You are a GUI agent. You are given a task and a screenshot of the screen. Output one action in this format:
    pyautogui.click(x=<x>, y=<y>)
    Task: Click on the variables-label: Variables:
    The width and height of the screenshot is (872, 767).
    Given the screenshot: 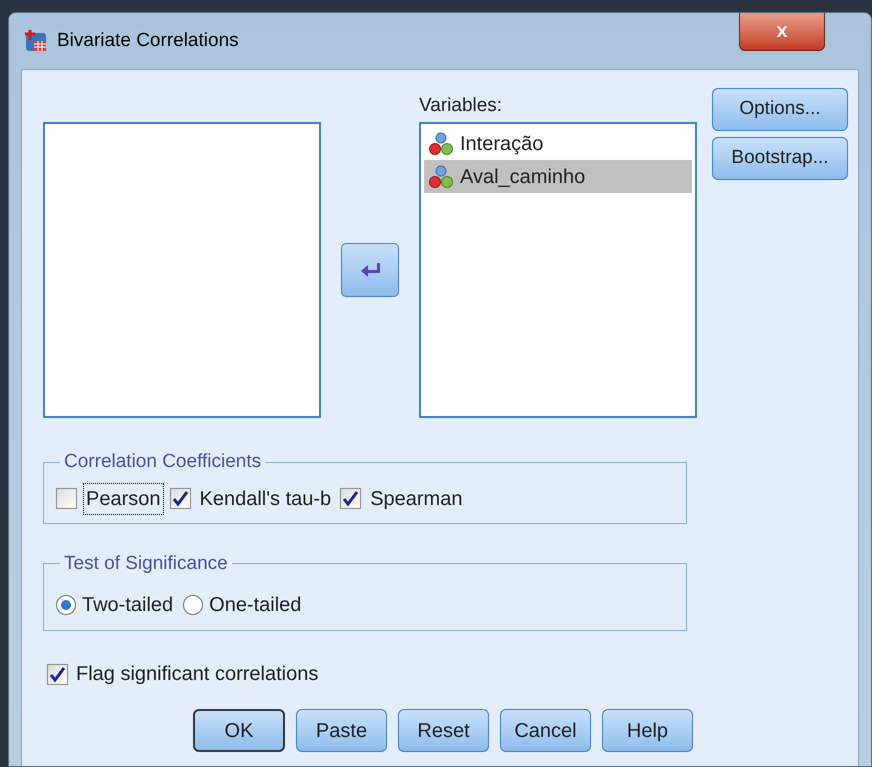 What is the action you would take?
    pyautogui.click(x=461, y=107)
    